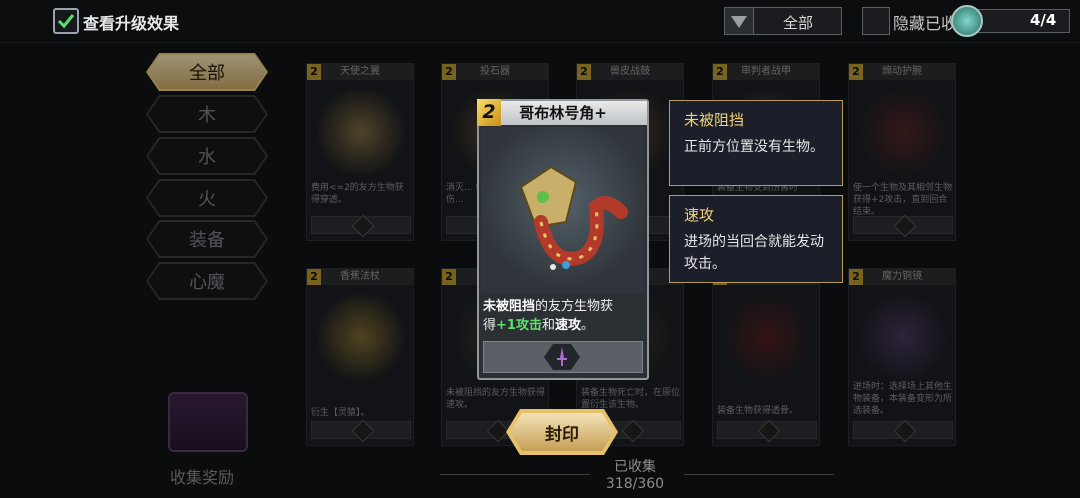 This screenshot has width=1080, height=498. Describe the element at coordinates (714, 120) in the screenshot. I see `tooltip-title: 未被阻挡` at that location.